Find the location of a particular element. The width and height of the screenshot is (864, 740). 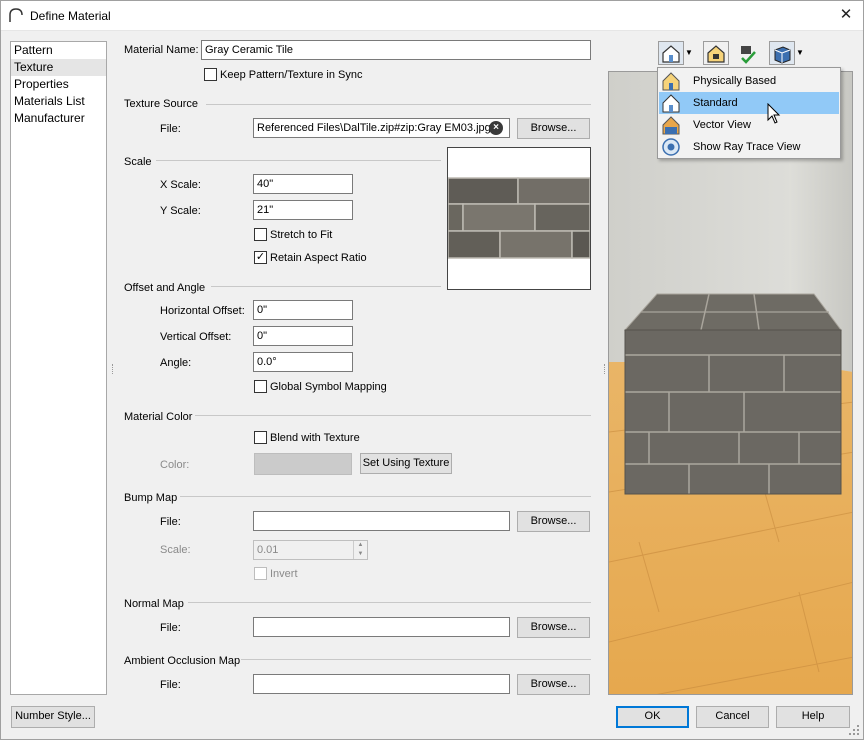

global-symbol-mapping-label: Global Symbol Mapping is located at coordinates (328, 387).